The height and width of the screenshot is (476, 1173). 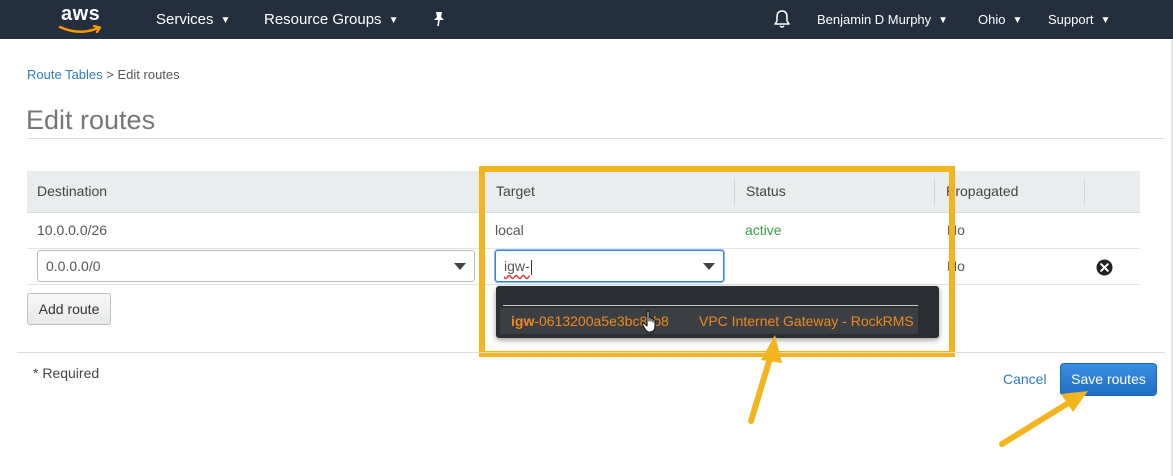 What do you see at coordinates (72, 191) in the screenshot?
I see `header-destination: Destination` at bounding box center [72, 191].